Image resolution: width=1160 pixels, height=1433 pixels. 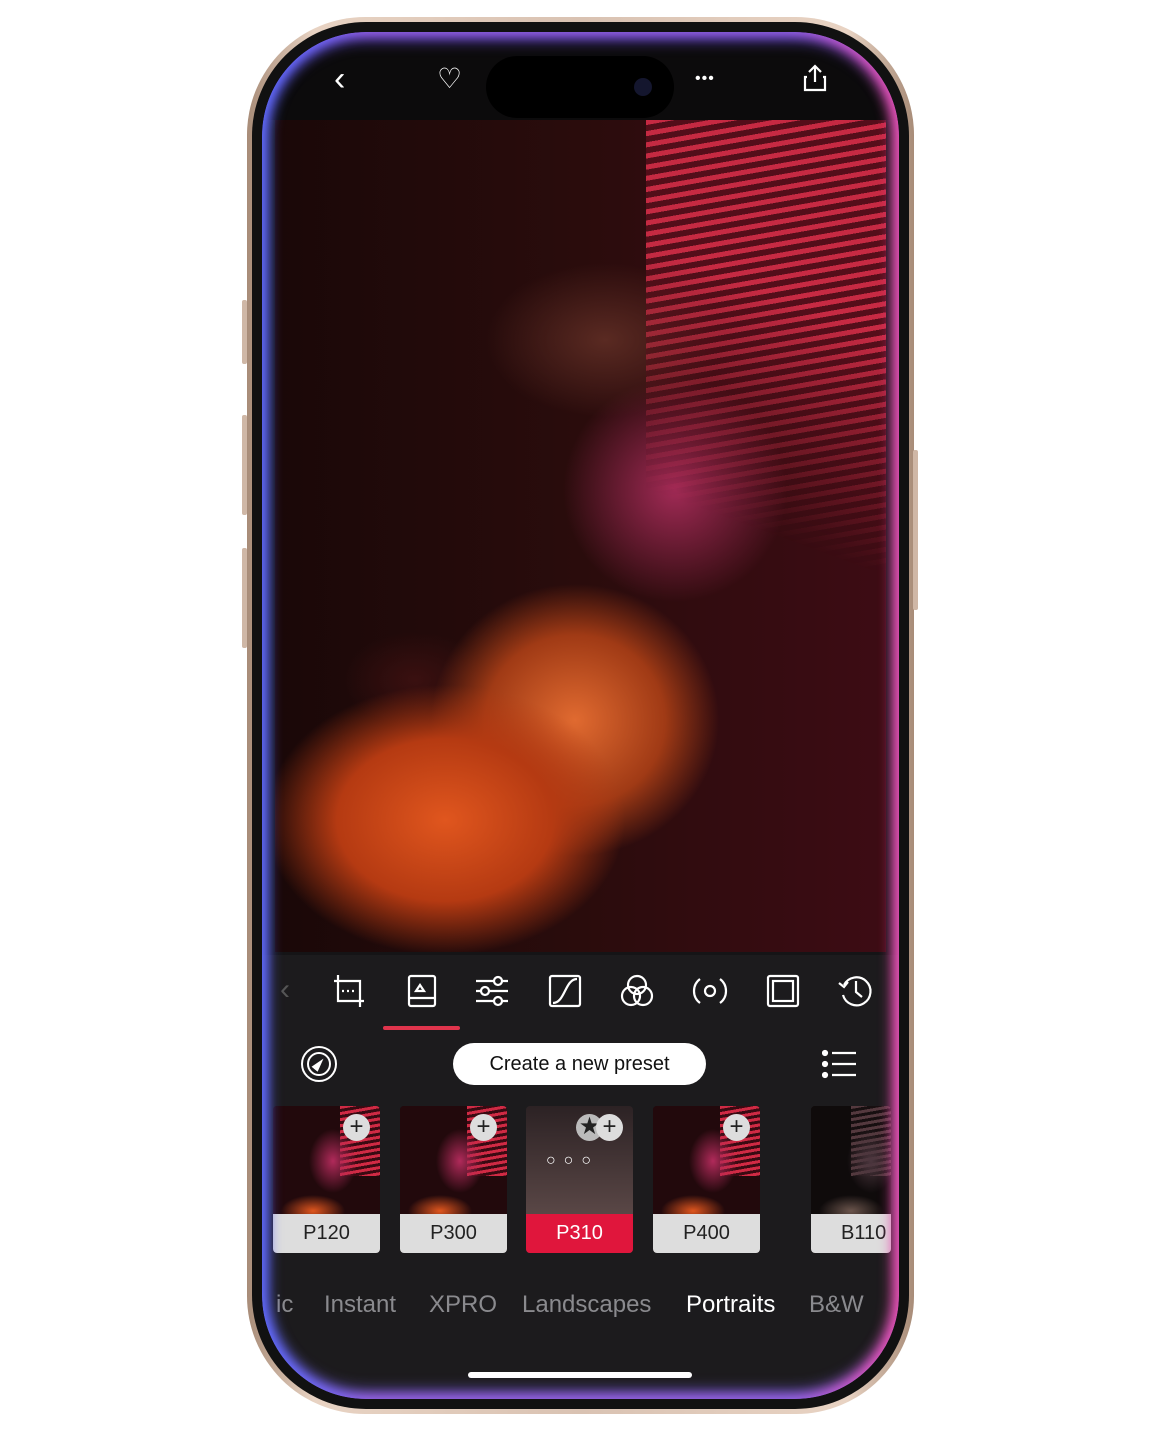 I want to click on preset-label: B110, so click(x=851, y=1233).